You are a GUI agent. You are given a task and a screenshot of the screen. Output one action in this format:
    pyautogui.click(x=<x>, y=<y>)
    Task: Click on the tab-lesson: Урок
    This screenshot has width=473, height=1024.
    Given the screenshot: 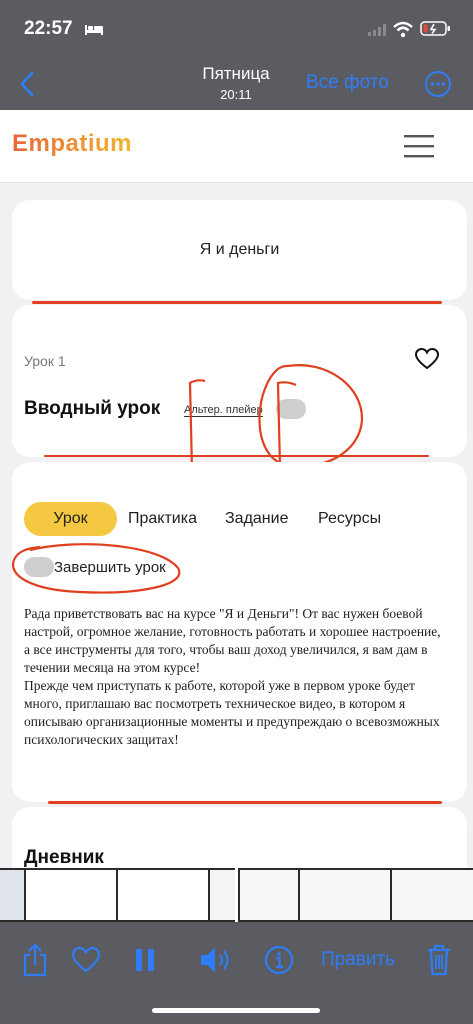 What is the action you would take?
    pyautogui.click(x=70, y=519)
    